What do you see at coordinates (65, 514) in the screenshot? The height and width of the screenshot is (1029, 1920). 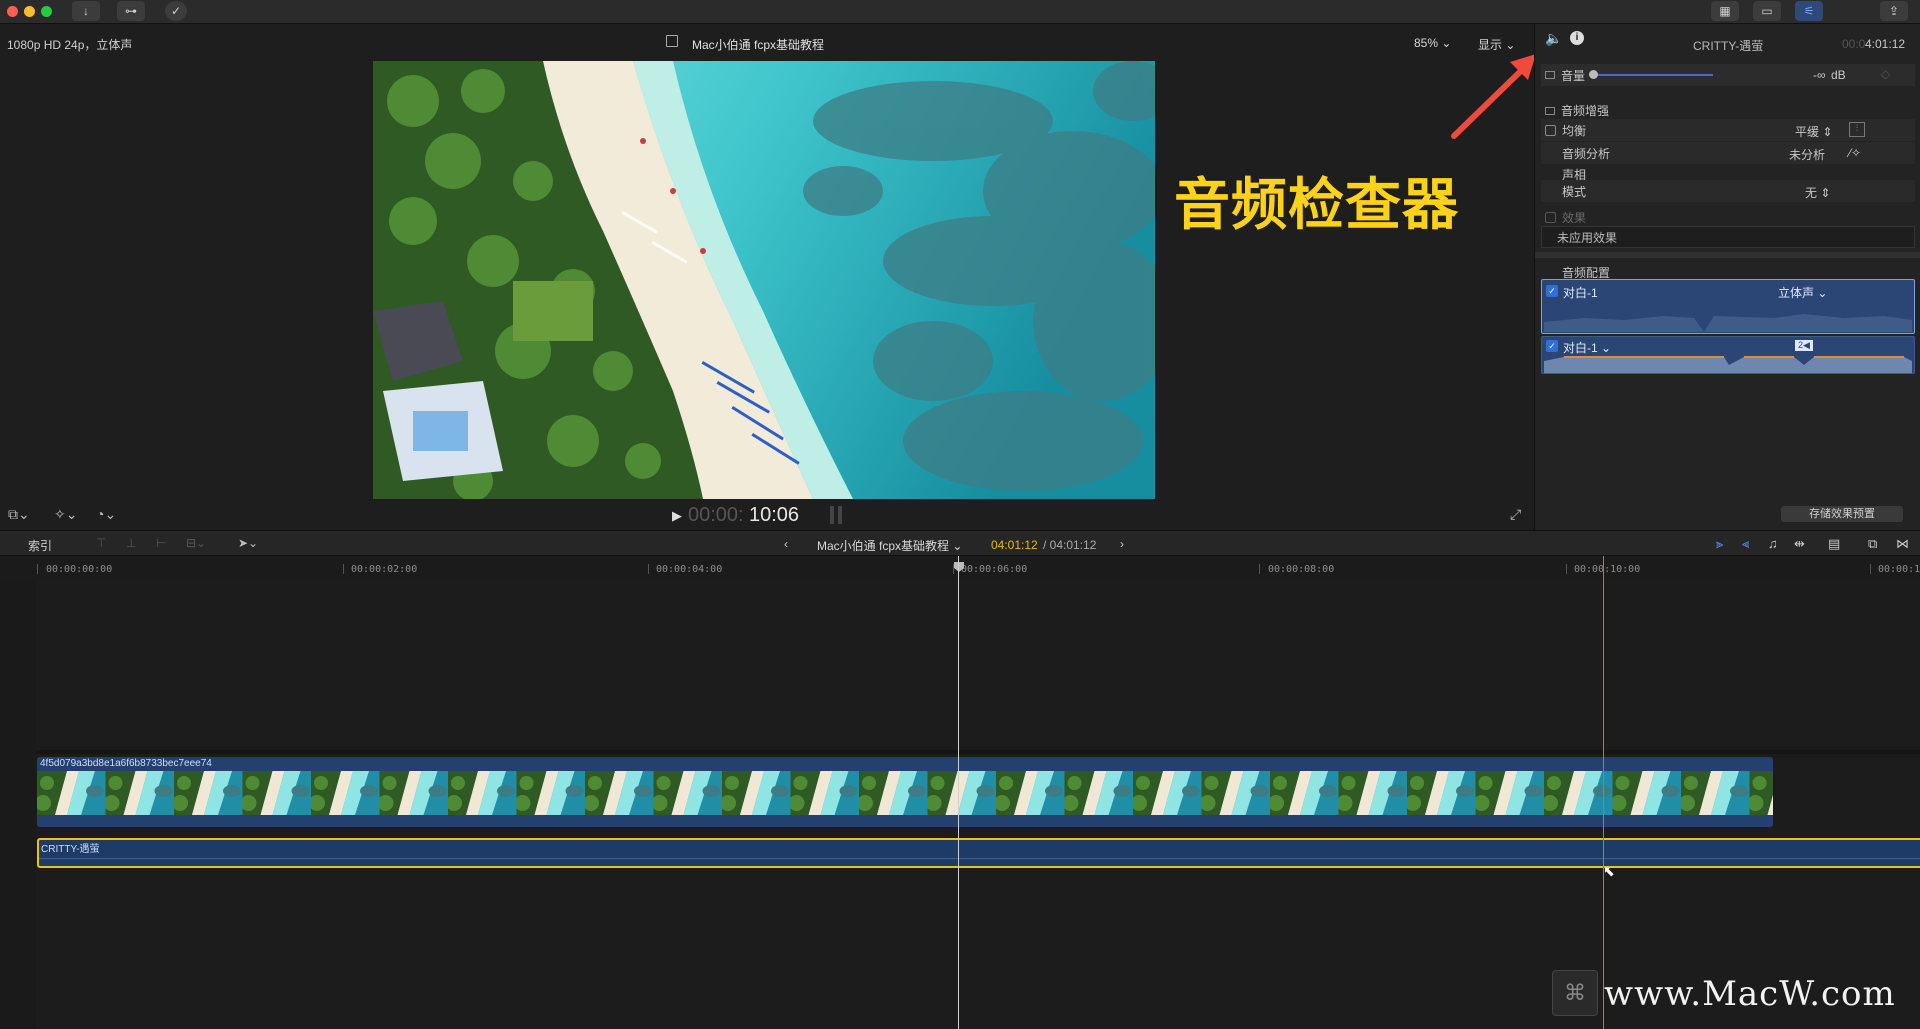 I see `enhance-magic-icon: ✧⌄` at bounding box center [65, 514].